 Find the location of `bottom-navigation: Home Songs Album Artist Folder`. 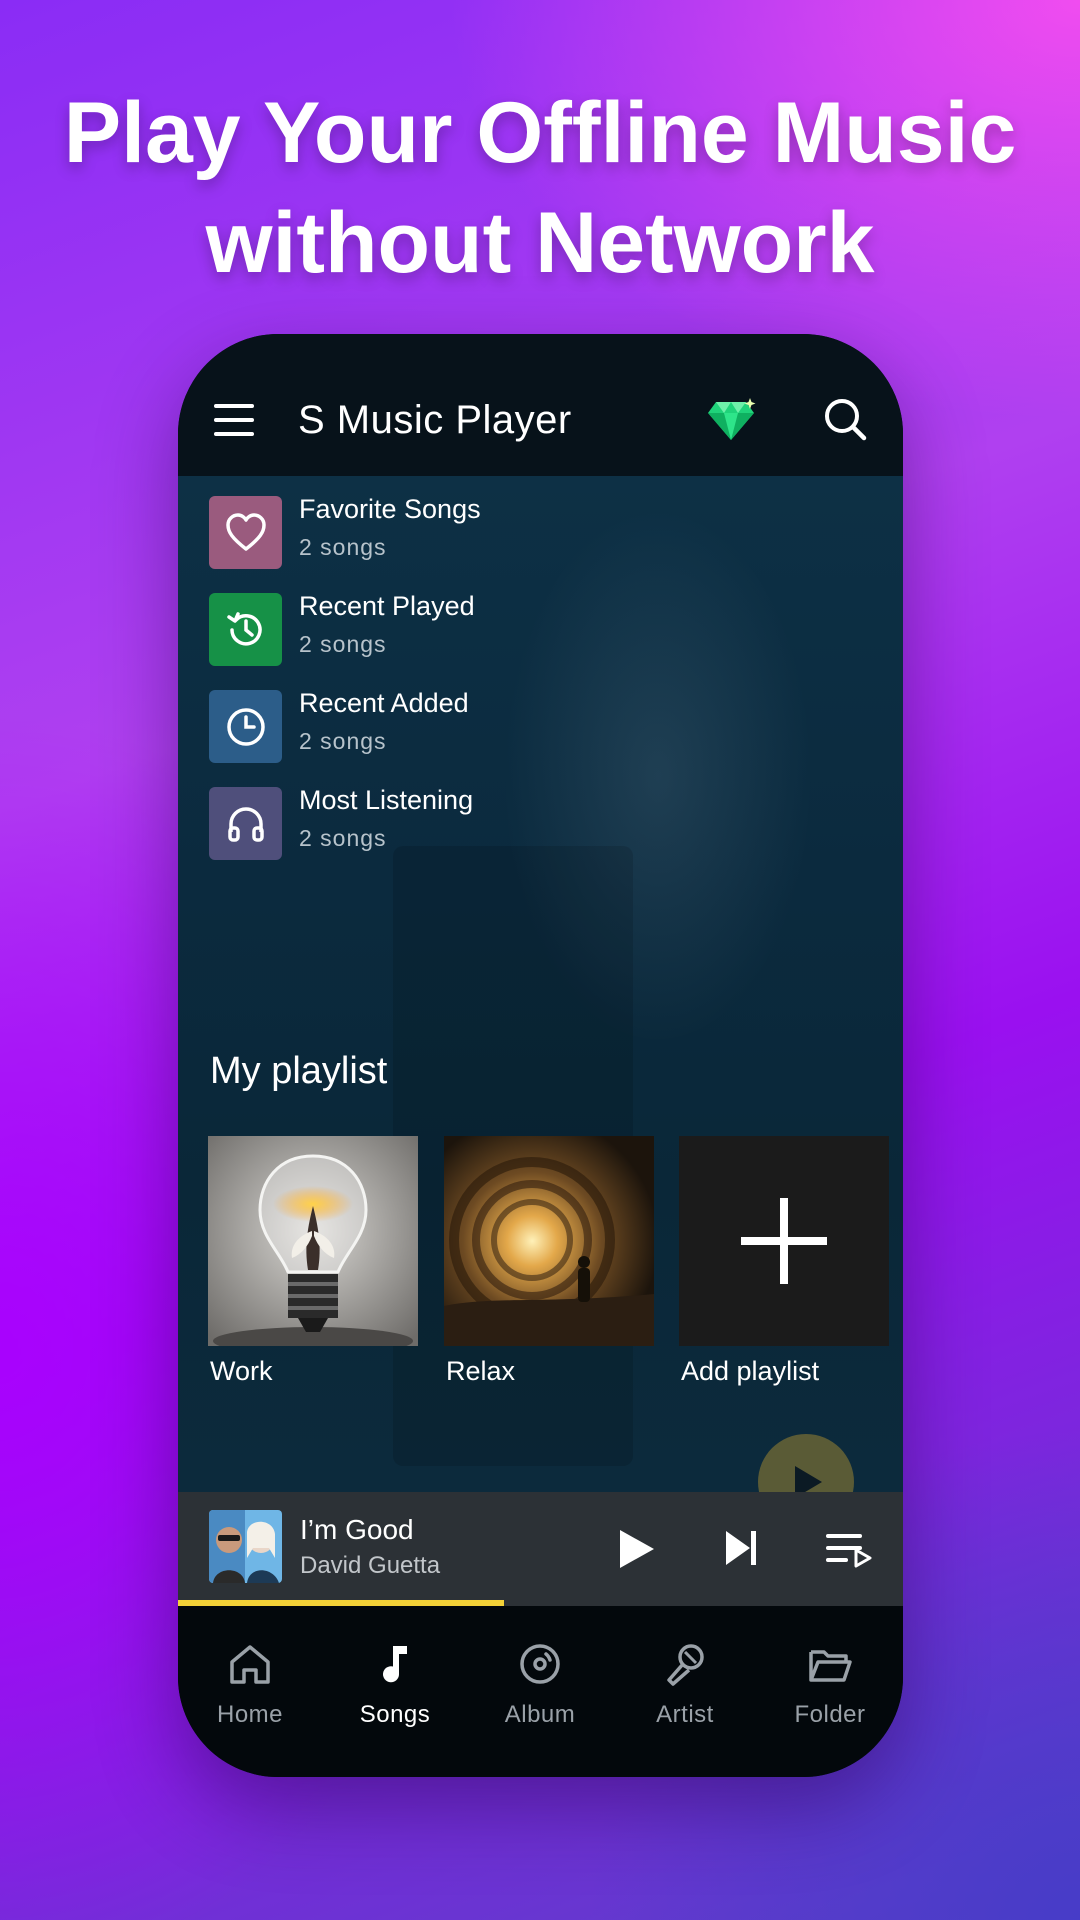

bottom-navigation: Home Songs Album Artist Folder is located at coordinates (540, 1691).